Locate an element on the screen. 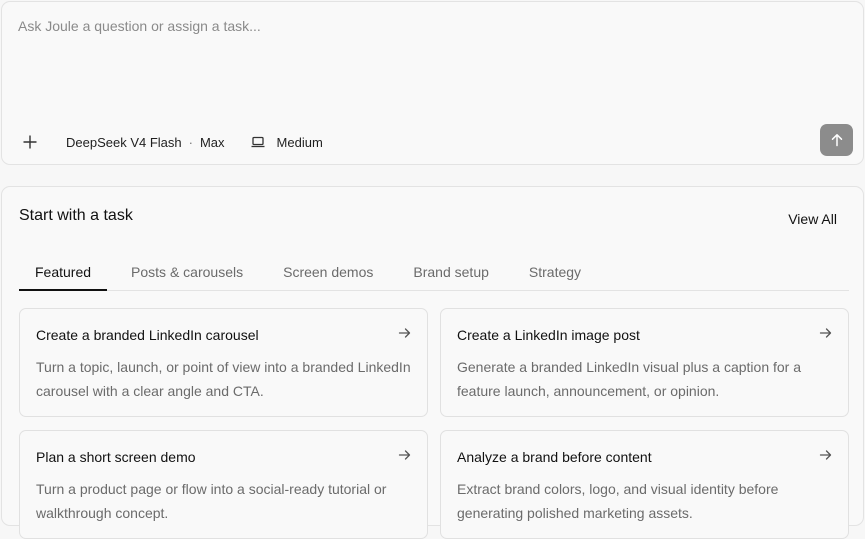 The width and height of the screenshot is (865, 539). tab-featured: Featured is located at coordinates (63, 271).